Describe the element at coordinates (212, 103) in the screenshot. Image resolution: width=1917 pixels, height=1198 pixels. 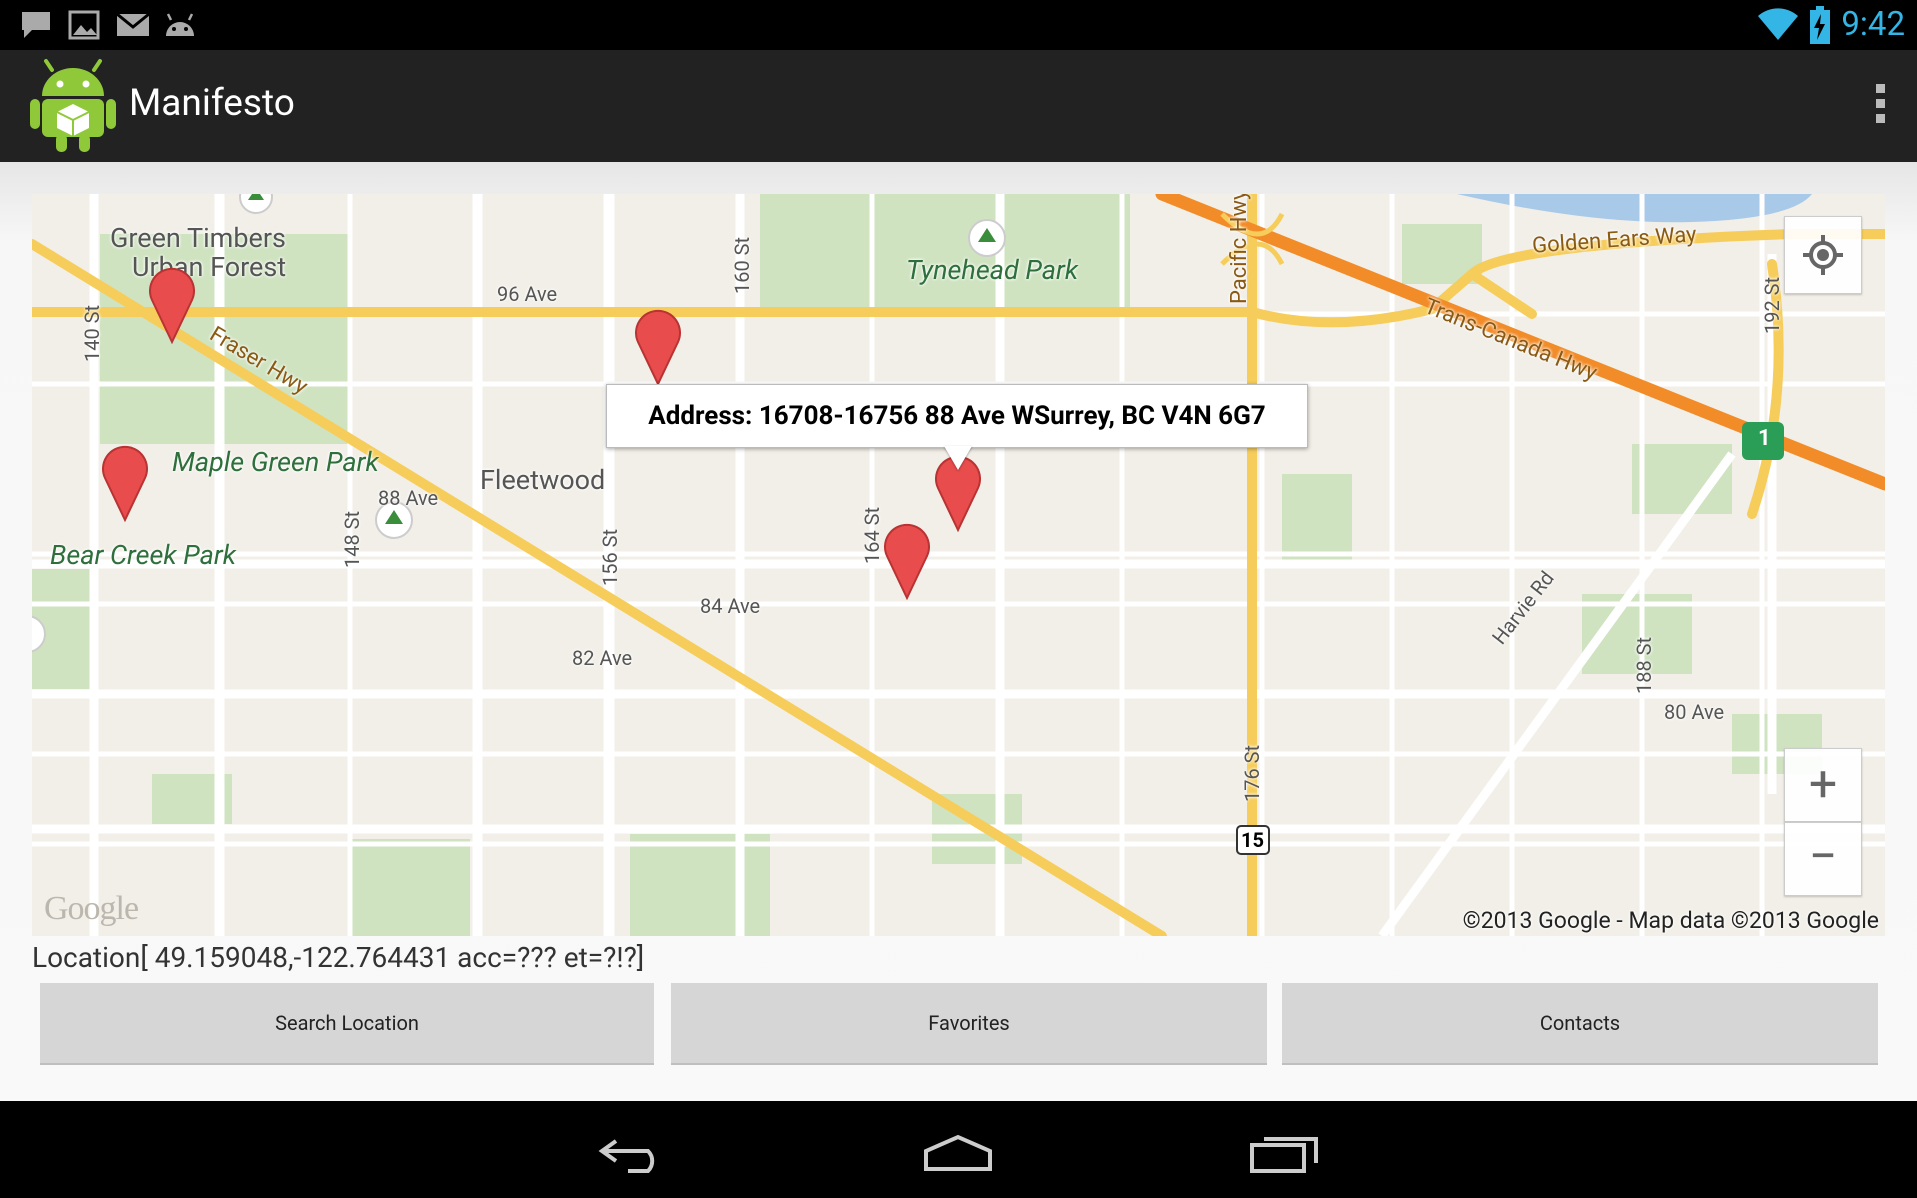
I see `app-title: Manifesto` at that location.